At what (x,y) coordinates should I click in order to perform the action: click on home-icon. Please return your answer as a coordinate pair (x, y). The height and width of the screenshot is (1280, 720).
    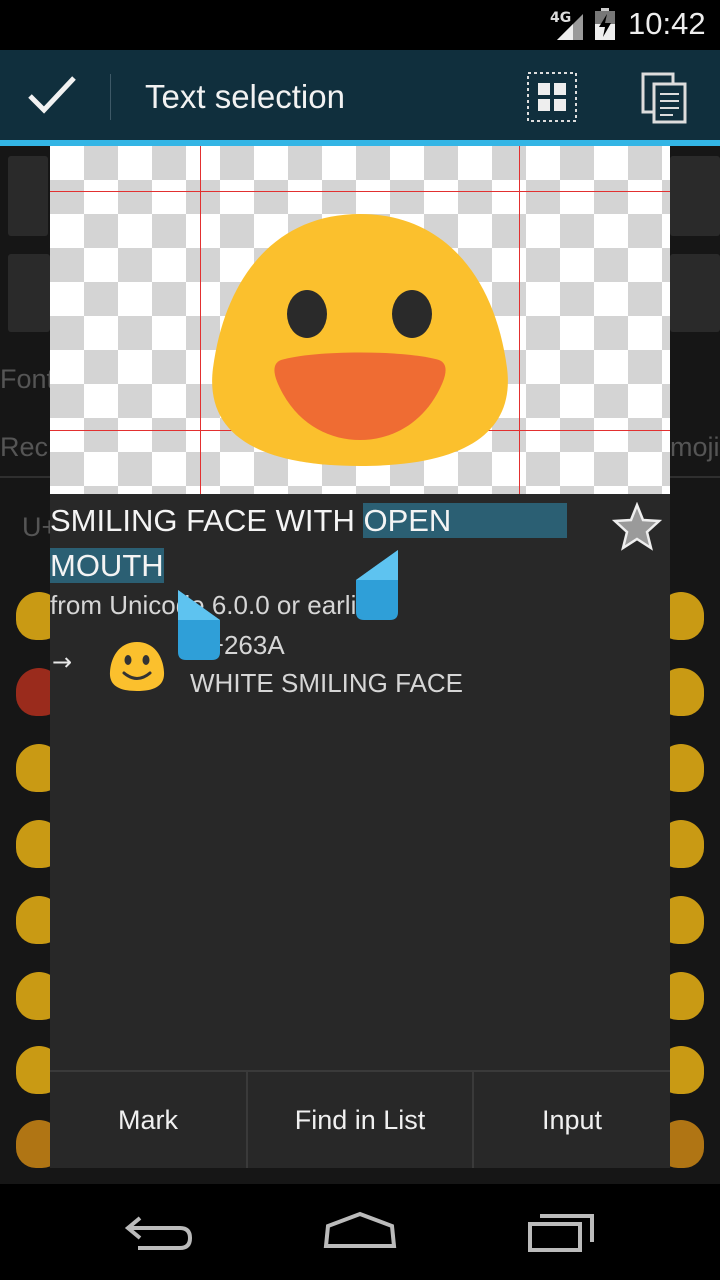
    Looking at the image, I should click on (360, 1232).